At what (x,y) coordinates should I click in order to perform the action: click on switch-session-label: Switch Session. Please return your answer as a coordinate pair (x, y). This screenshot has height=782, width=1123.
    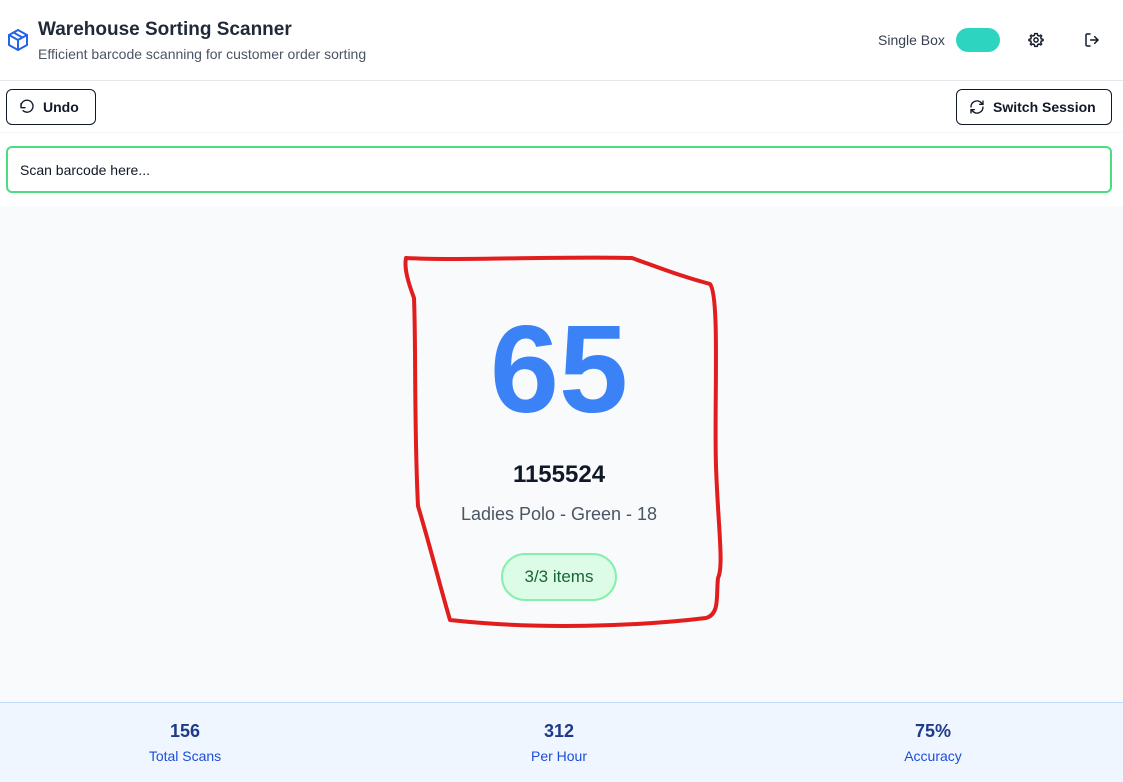
    Looking at the image, I should click on (1044, 107).